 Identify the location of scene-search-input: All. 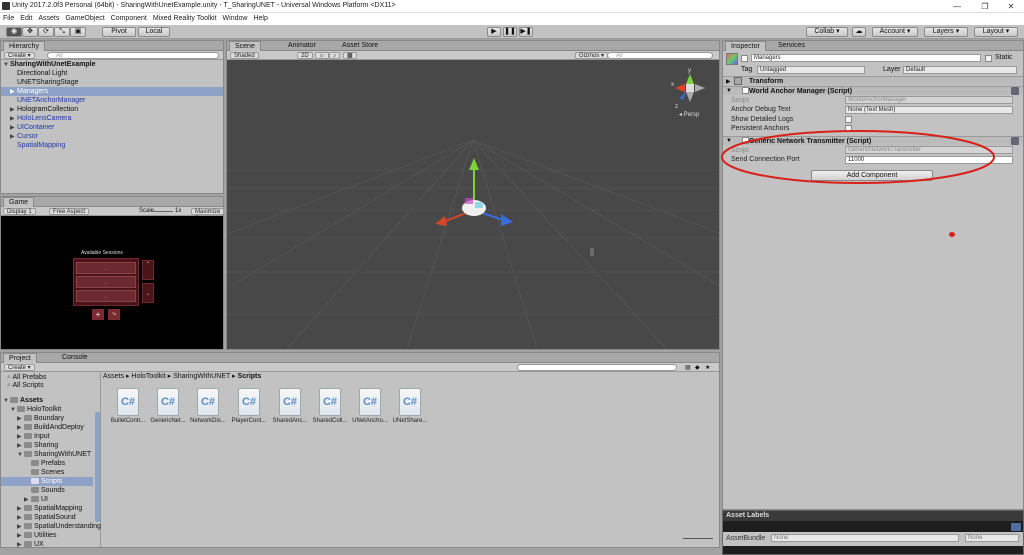
(660, 55).